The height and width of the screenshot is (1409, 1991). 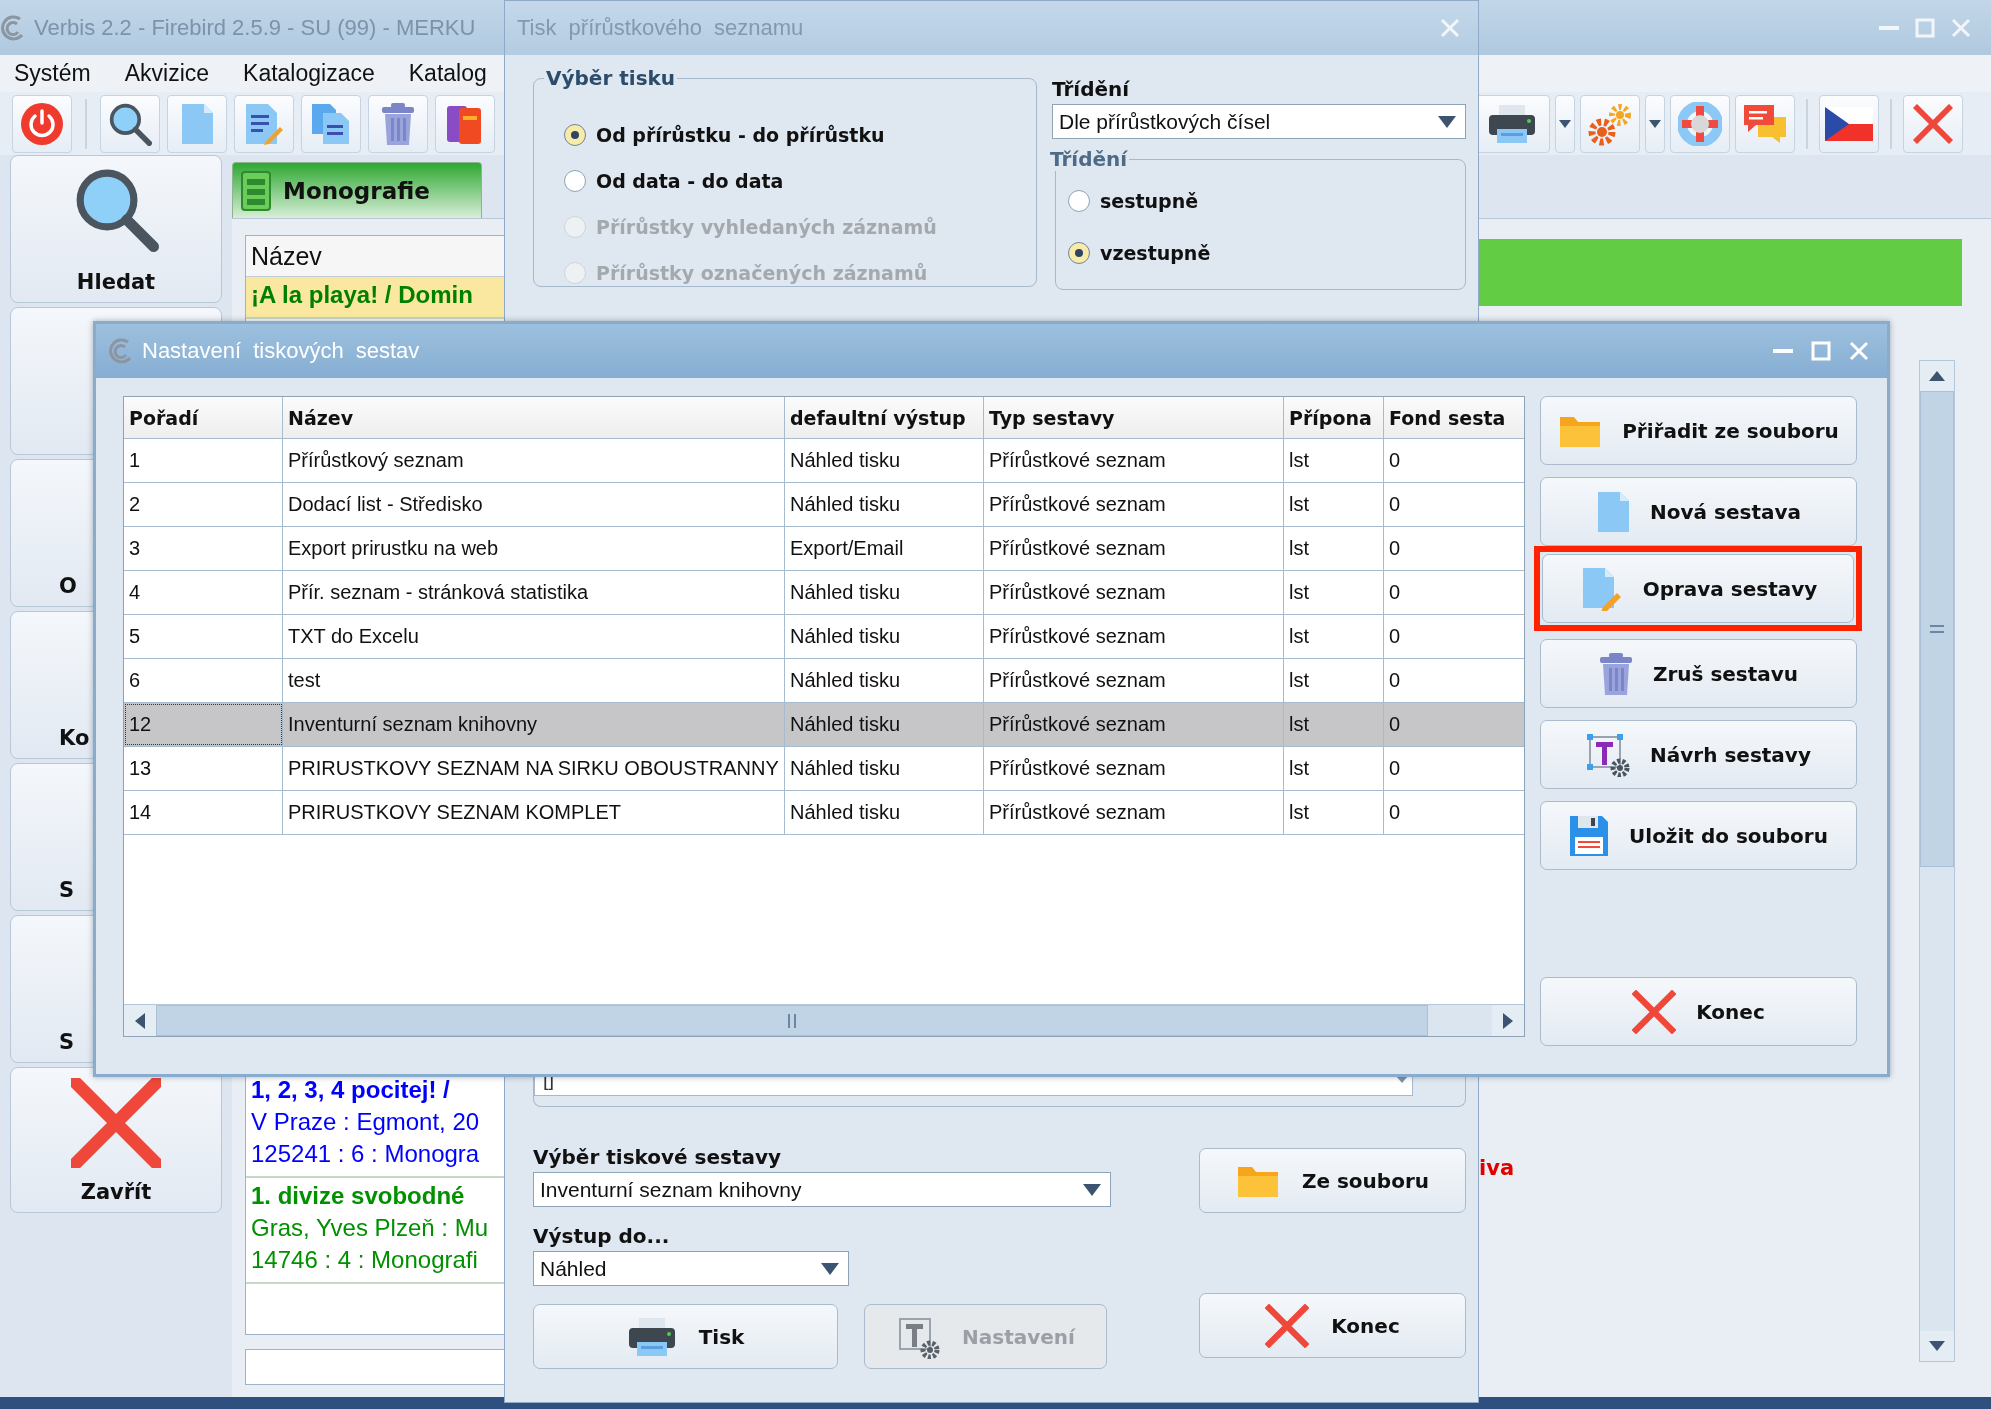 What do you see at coordinates (691, 1268) in the screenshot?
I see `dropdown: Náhled` at bounding box center [691, 1268].